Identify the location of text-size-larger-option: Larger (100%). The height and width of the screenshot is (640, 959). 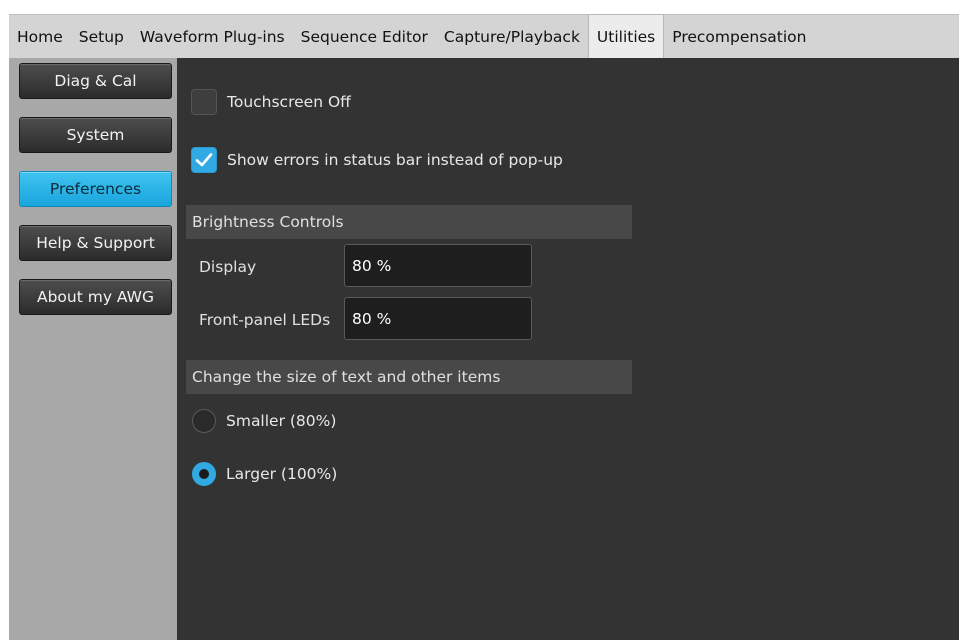
(264, 474).